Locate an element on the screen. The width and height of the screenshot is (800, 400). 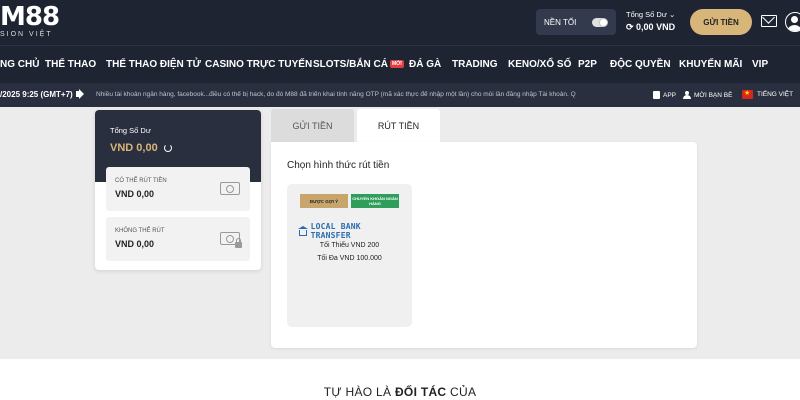
app-link: APP is located at coordinates (664, 95).